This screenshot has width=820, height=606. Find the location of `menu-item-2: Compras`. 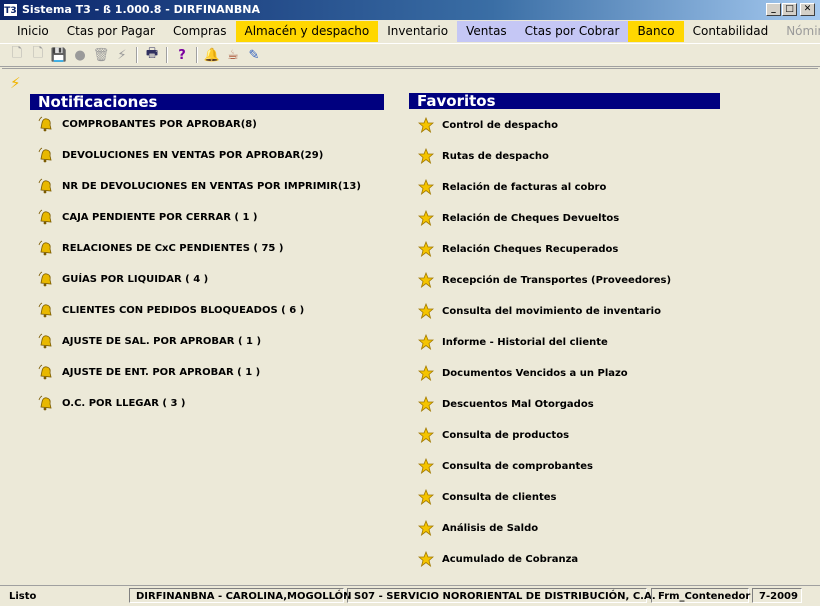

menu-item-2: Compras is located at coordinates (200, 31).